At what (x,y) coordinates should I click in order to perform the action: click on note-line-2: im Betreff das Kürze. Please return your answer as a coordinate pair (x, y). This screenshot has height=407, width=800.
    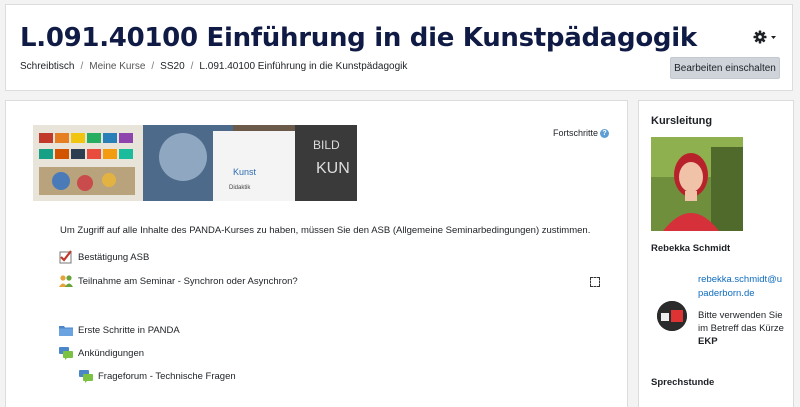
    Looking at the image, I should click on (741, 328).